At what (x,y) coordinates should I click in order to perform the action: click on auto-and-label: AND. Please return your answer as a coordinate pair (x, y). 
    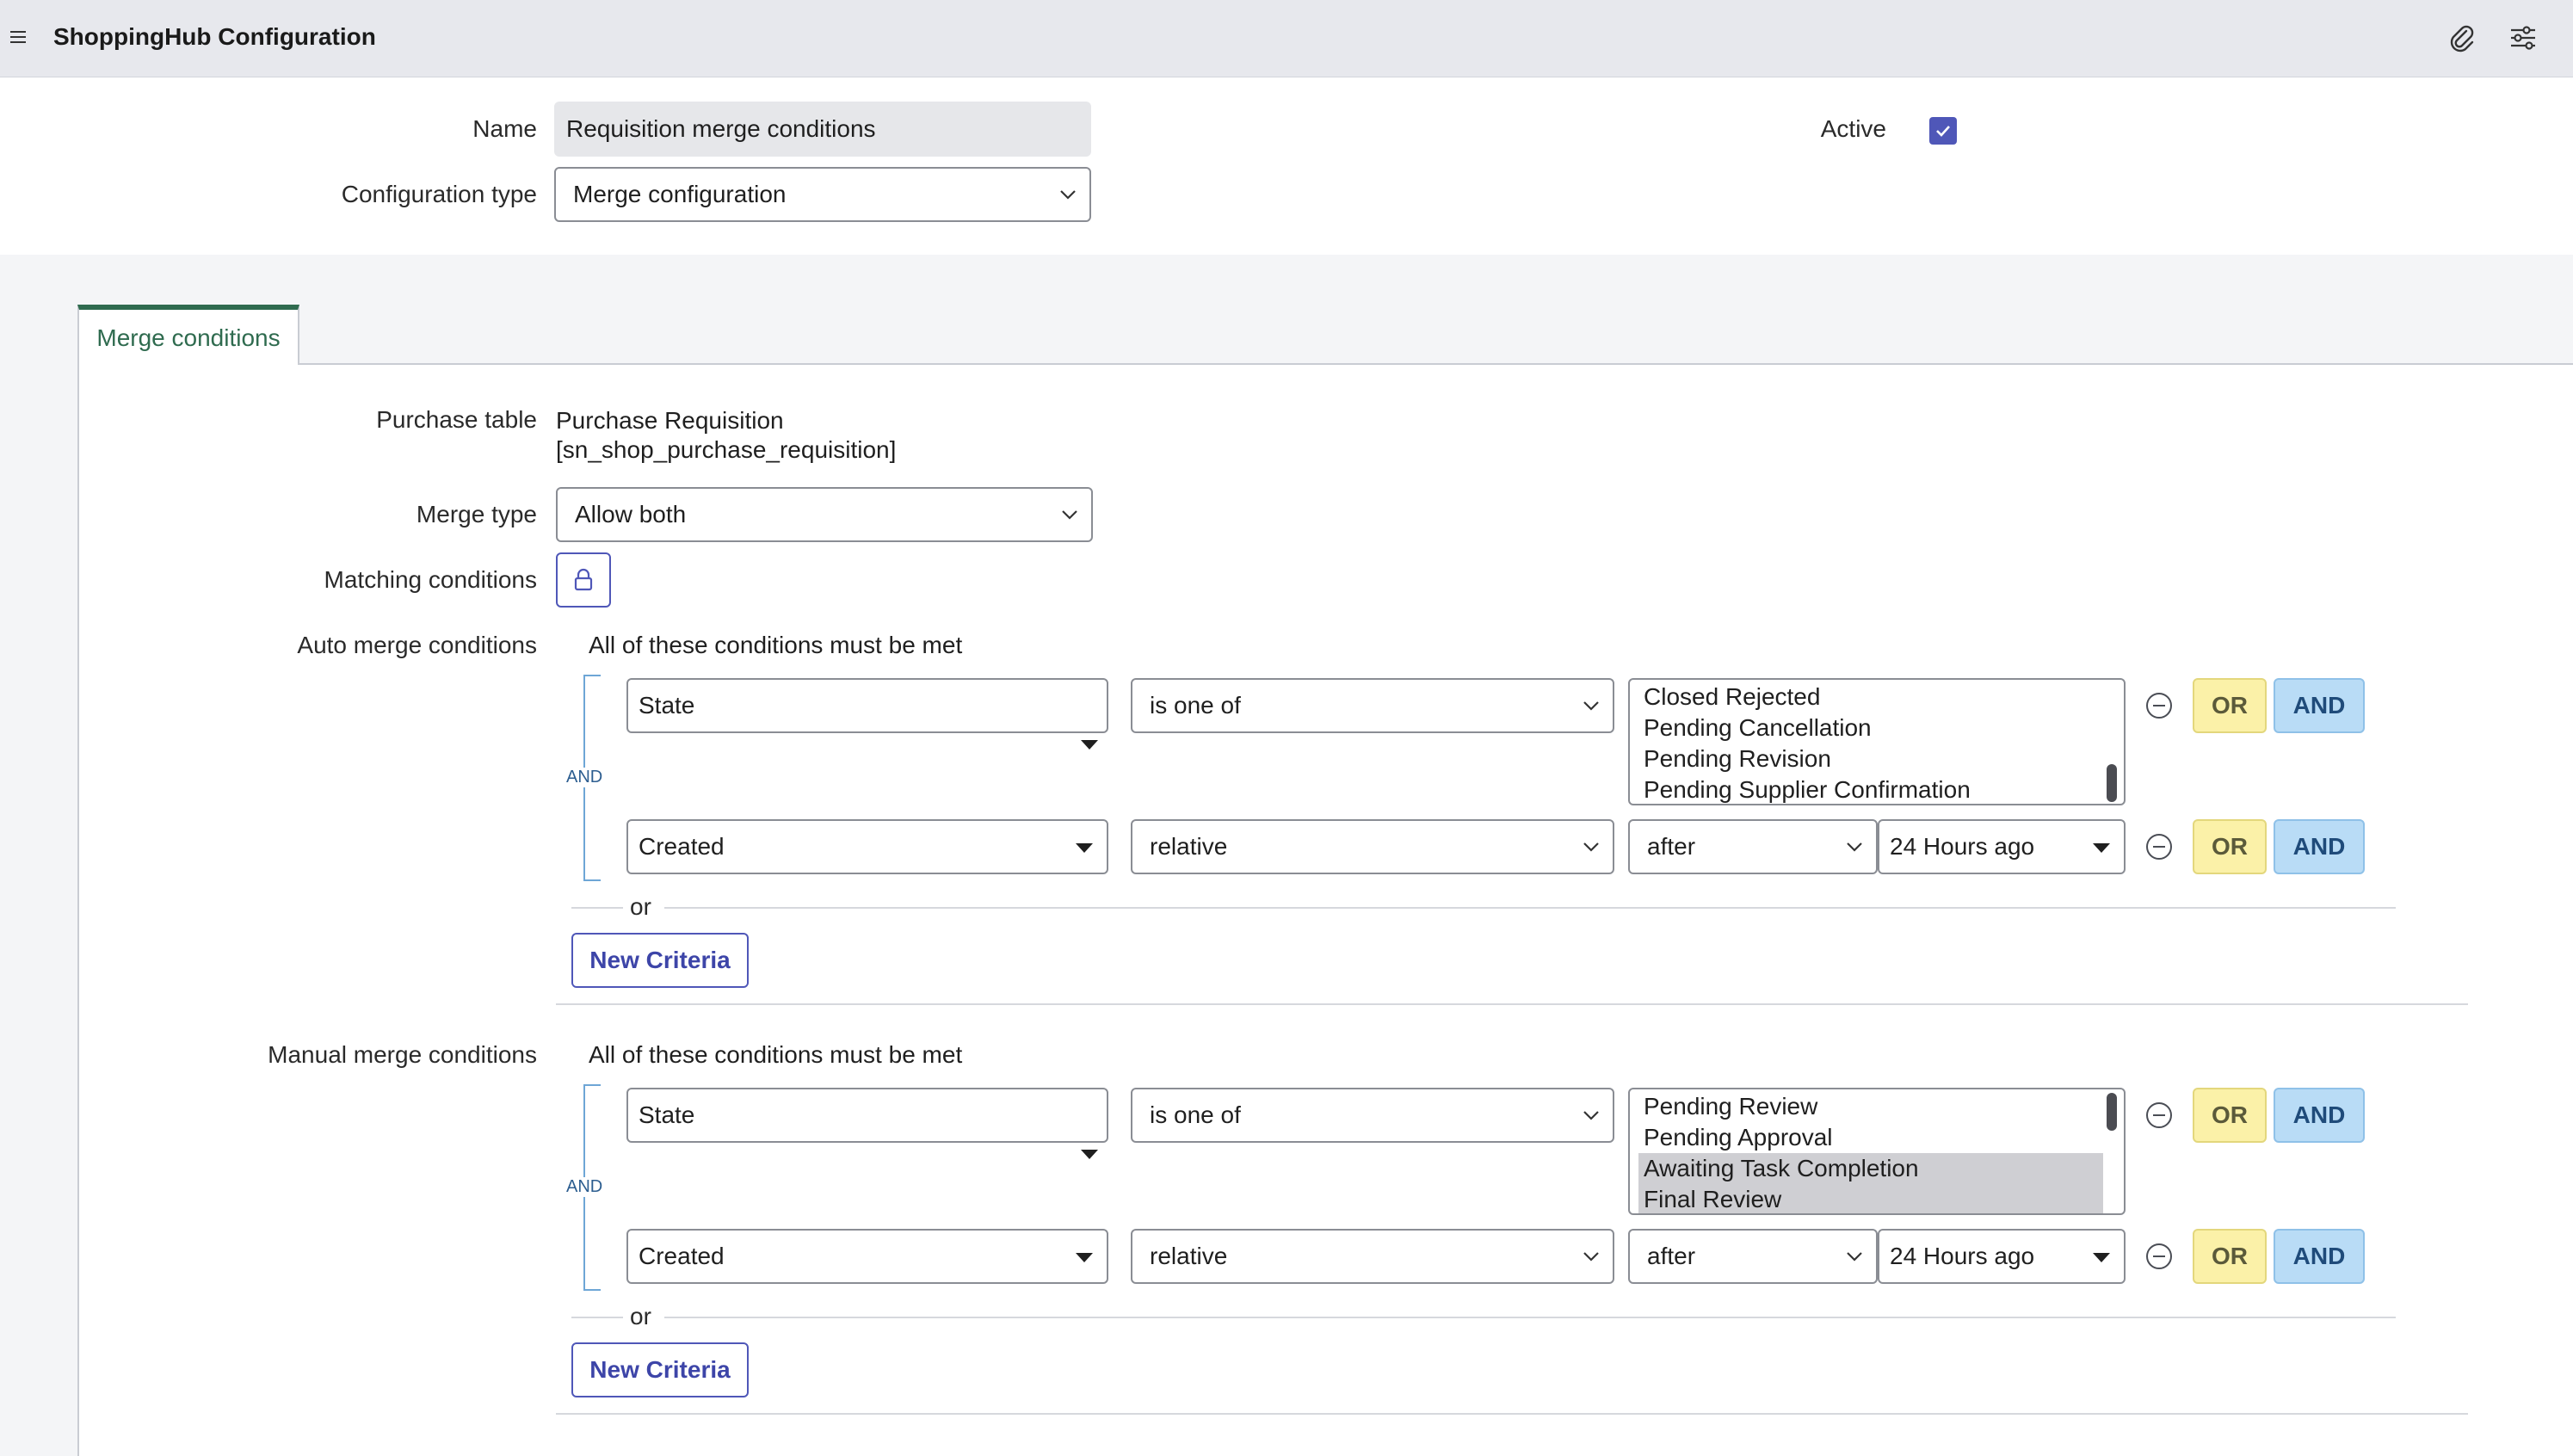
    Looking at the image, I should click on (585, 778).